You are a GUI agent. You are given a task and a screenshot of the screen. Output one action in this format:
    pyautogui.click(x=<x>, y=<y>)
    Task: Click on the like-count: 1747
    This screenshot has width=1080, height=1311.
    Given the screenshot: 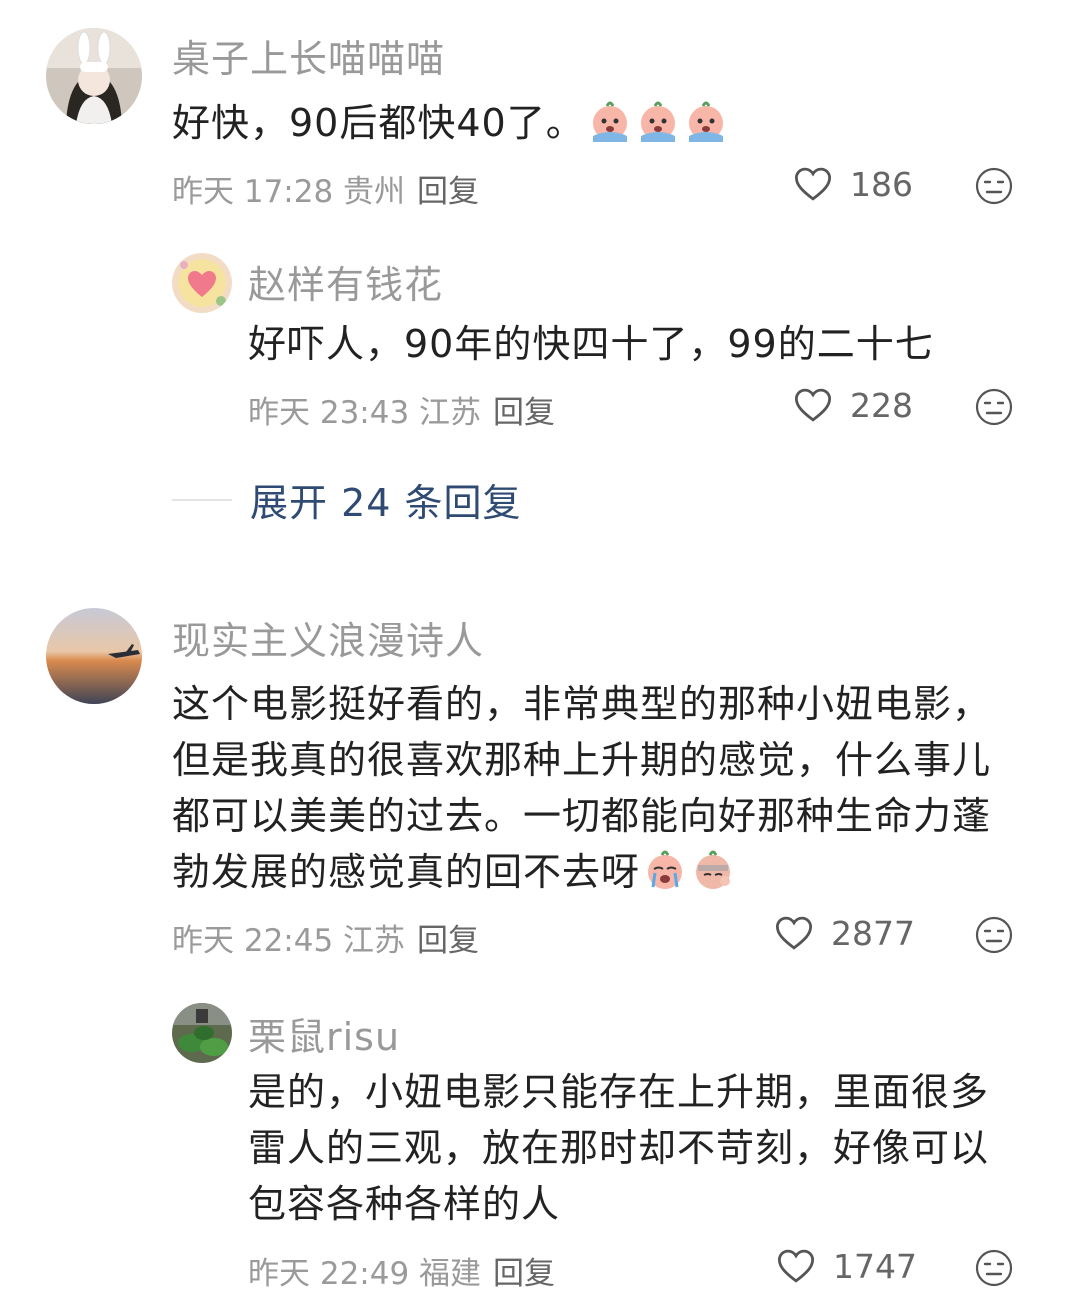 What is the action you would take?
    pyautogui.click(x=875, y=1266)
    